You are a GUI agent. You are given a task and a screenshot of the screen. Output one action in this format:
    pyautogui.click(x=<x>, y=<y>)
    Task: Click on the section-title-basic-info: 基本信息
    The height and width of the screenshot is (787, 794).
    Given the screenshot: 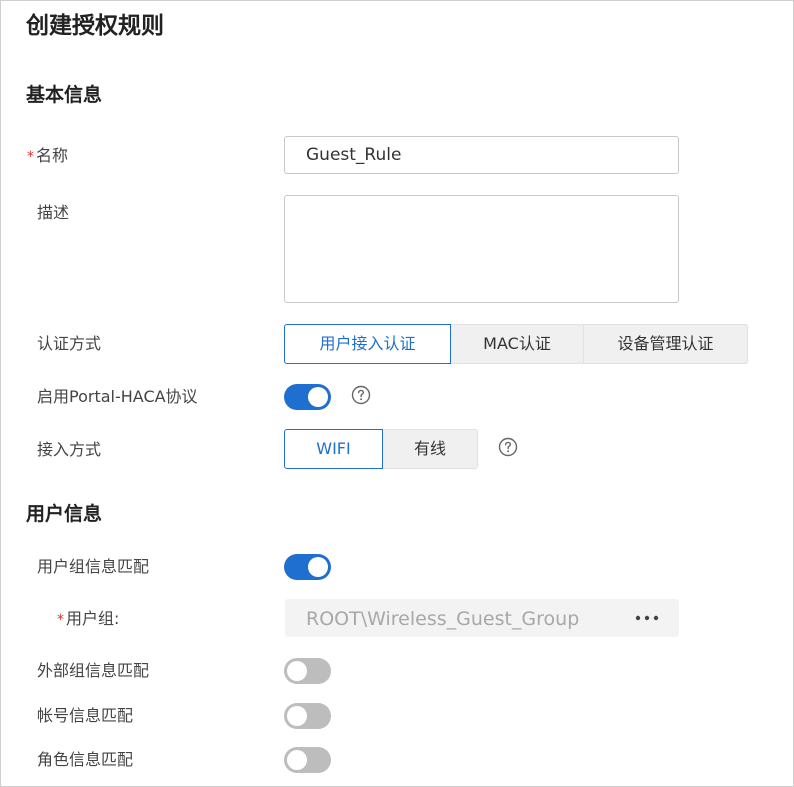 What is the action you would take?
    pyautogui.click(x=64, y=95)
    